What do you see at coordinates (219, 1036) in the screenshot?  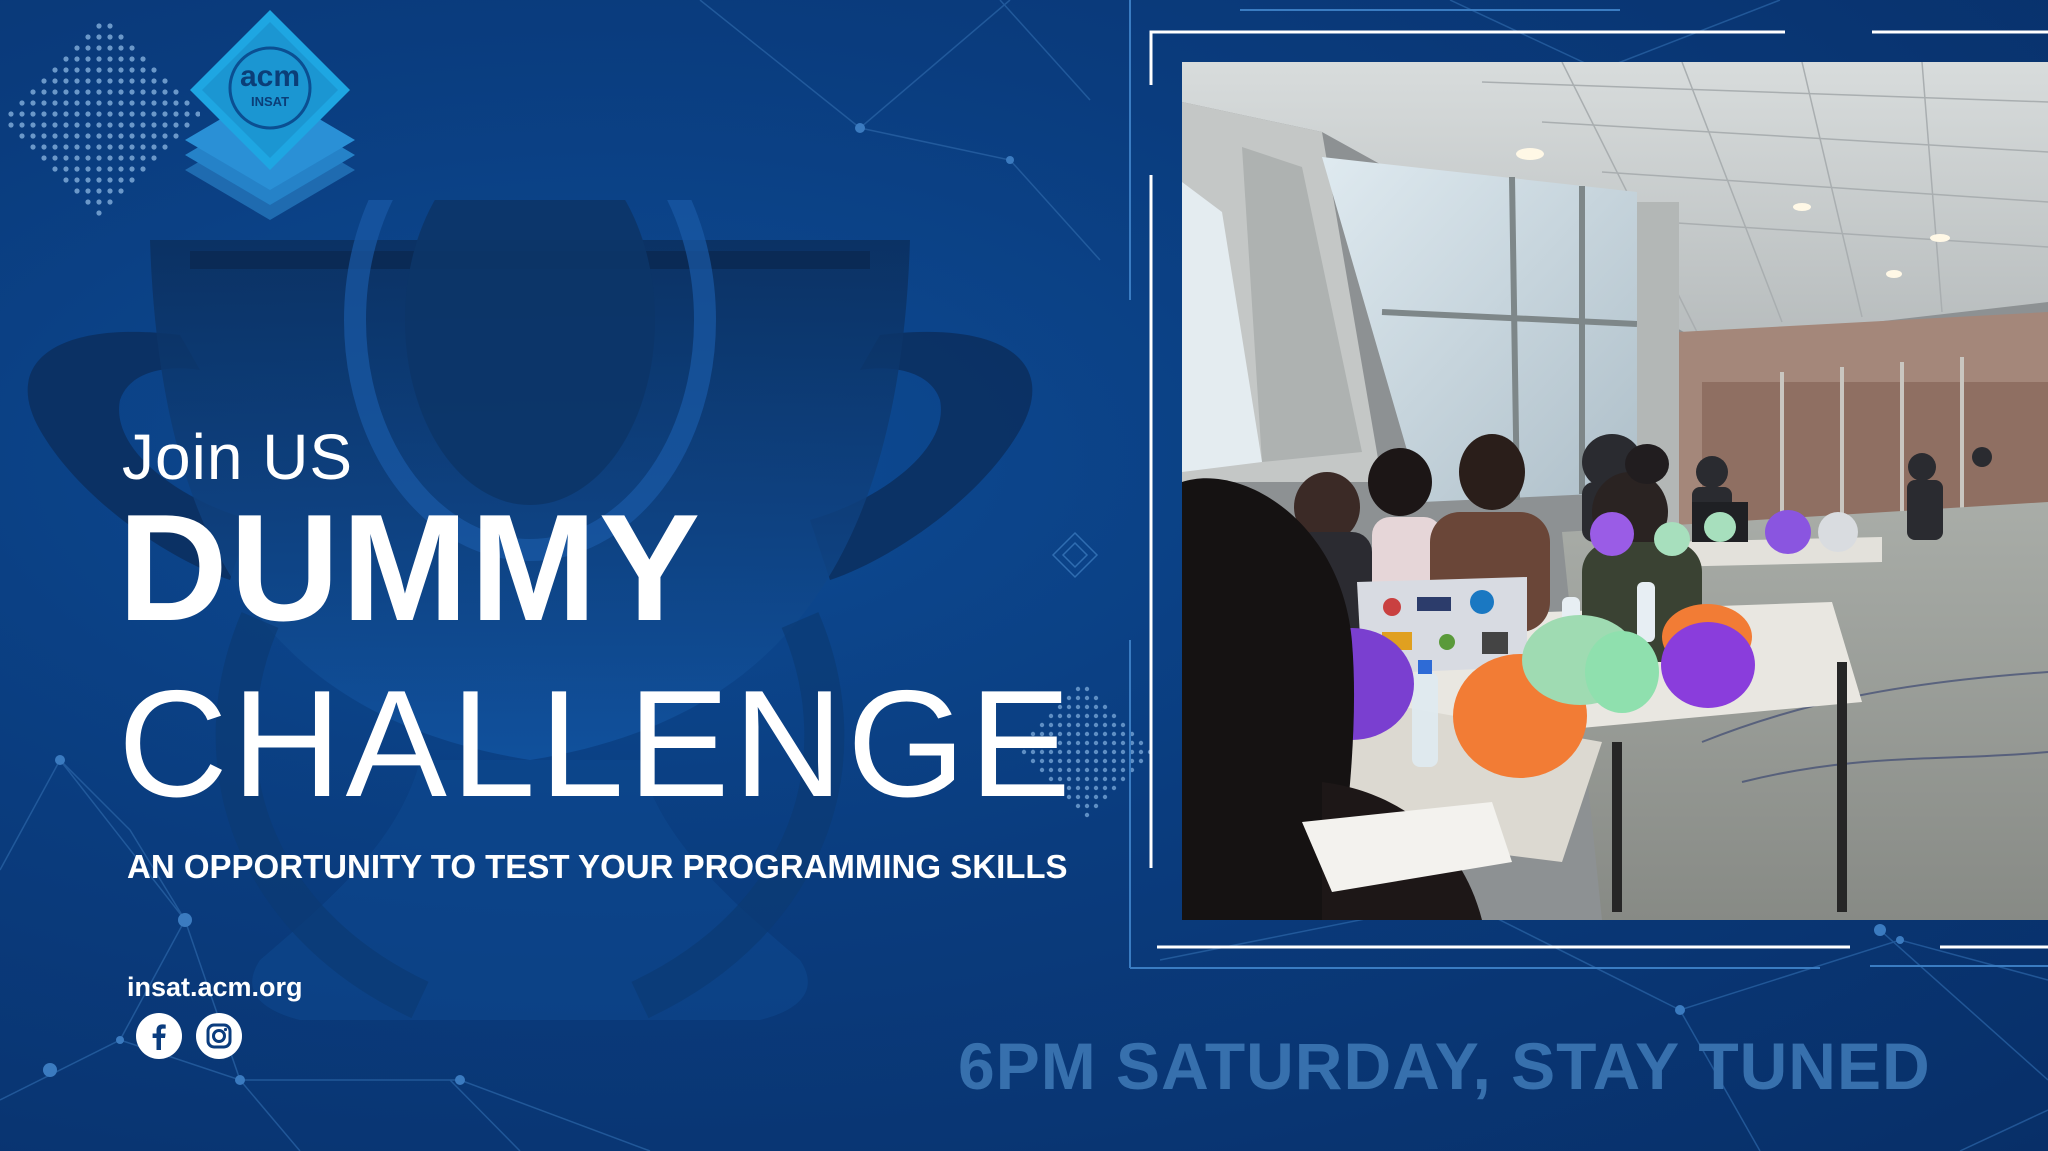 I see `instagram-icon` at bounding box center [219, 1036].